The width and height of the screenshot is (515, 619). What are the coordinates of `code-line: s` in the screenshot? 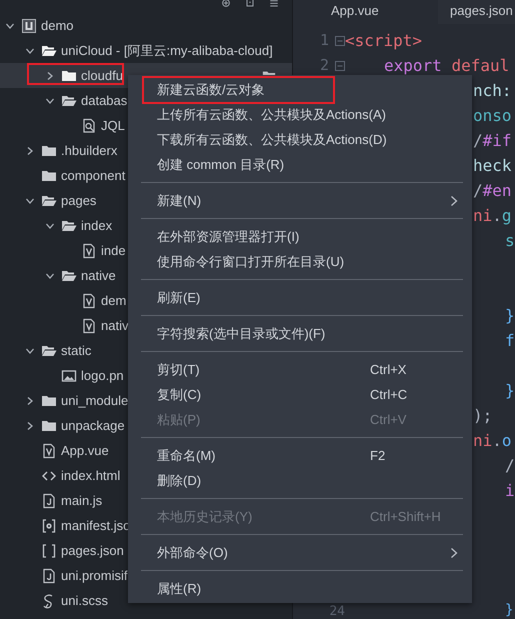 It's located at (510, 241).